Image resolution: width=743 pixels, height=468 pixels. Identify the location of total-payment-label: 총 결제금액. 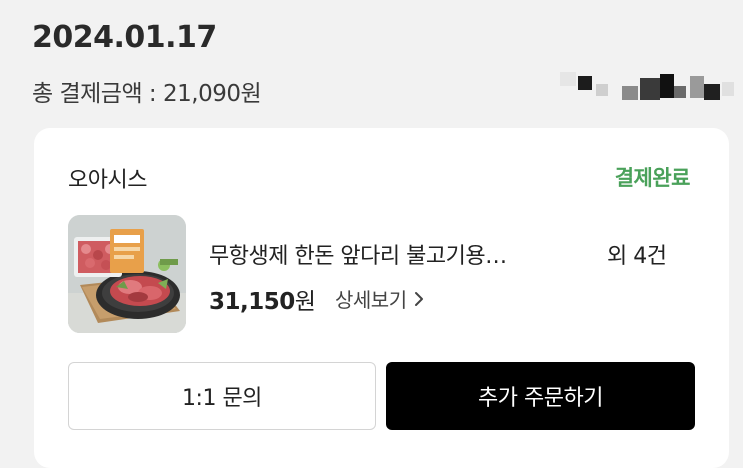
(87, 94).